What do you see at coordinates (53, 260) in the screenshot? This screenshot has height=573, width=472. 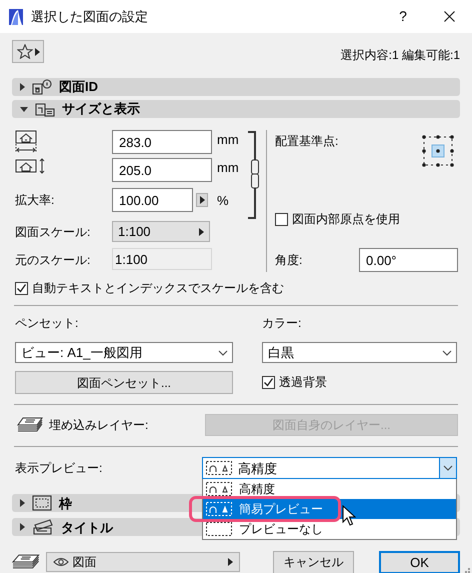 I see `field-label: 元のスケール:` at bounding box center [53, 260].